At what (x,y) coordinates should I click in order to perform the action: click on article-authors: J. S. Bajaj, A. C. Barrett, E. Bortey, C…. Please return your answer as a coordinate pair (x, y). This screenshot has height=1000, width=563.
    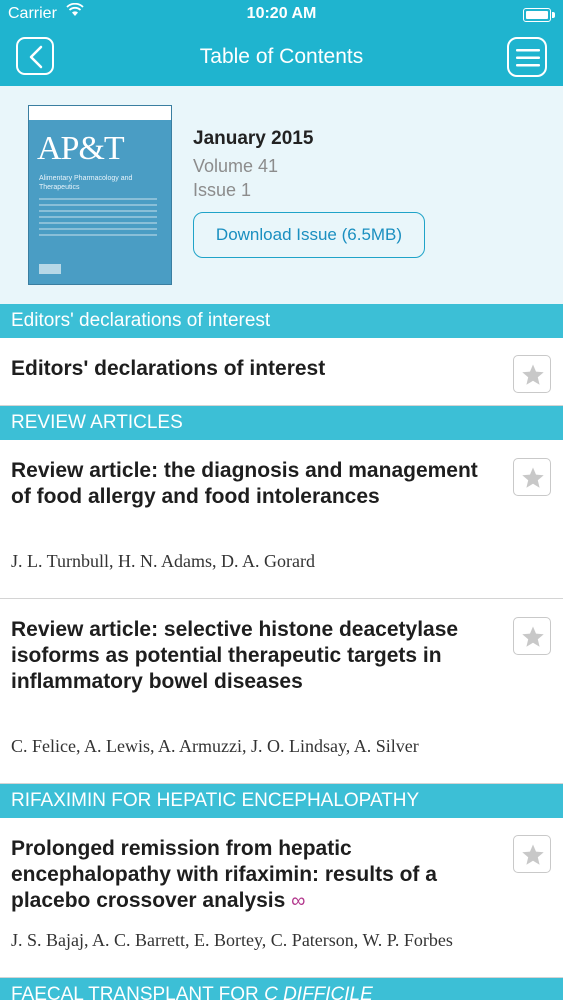
    Looking at the image, I should click on (232, 940).